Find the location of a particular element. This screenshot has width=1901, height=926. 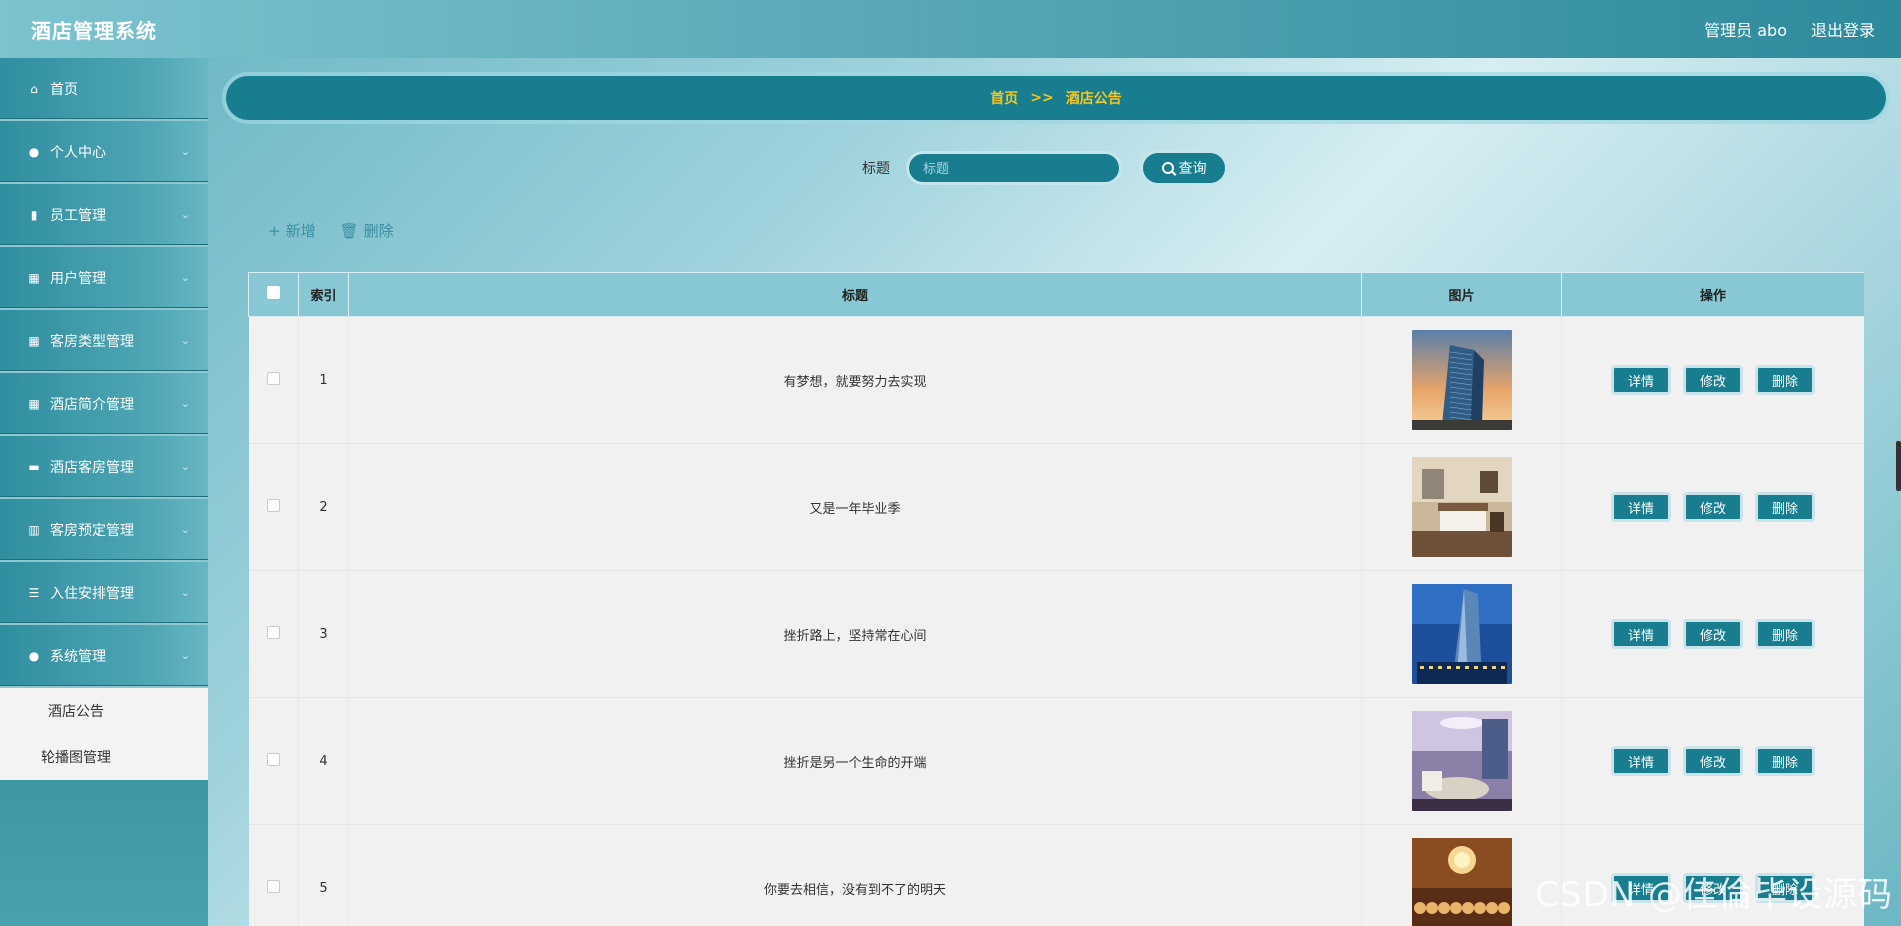

submenu-item-0: 酒店公告 is located at coordinates (104, 711).